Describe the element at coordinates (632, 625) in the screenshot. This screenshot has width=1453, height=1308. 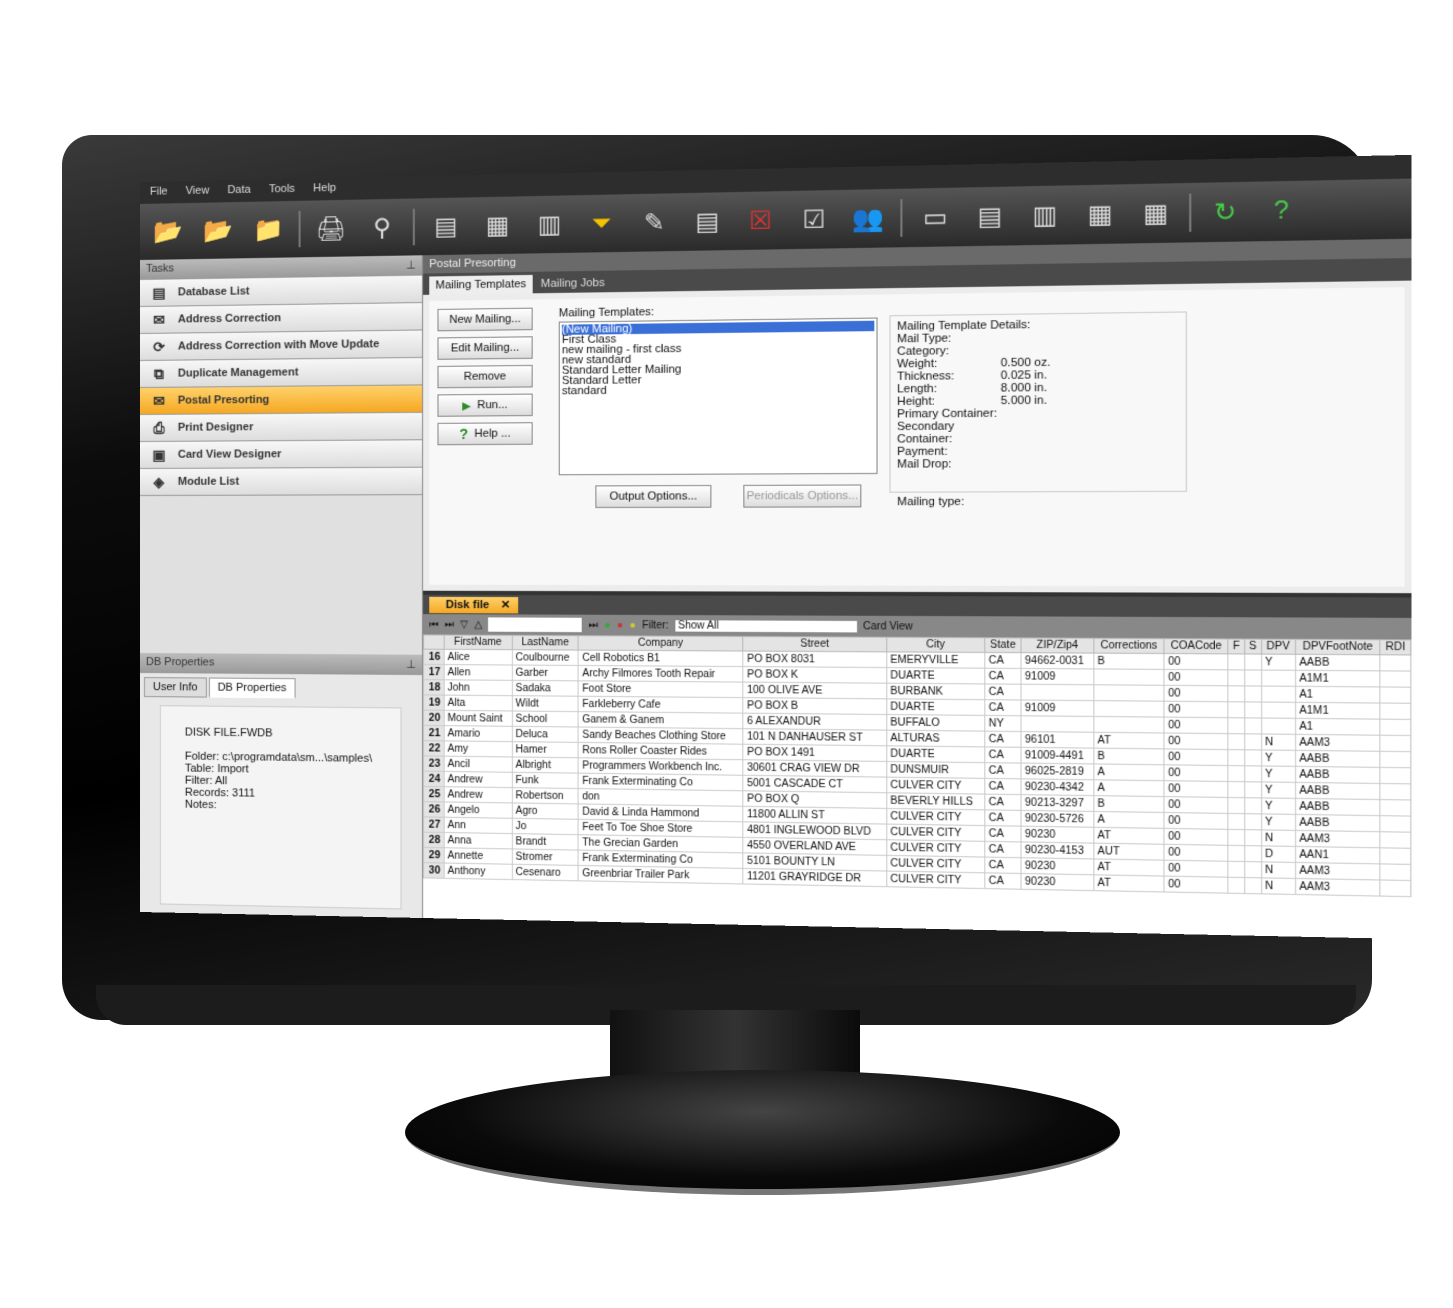
I see `yellow-status-icon: ●` at that location.